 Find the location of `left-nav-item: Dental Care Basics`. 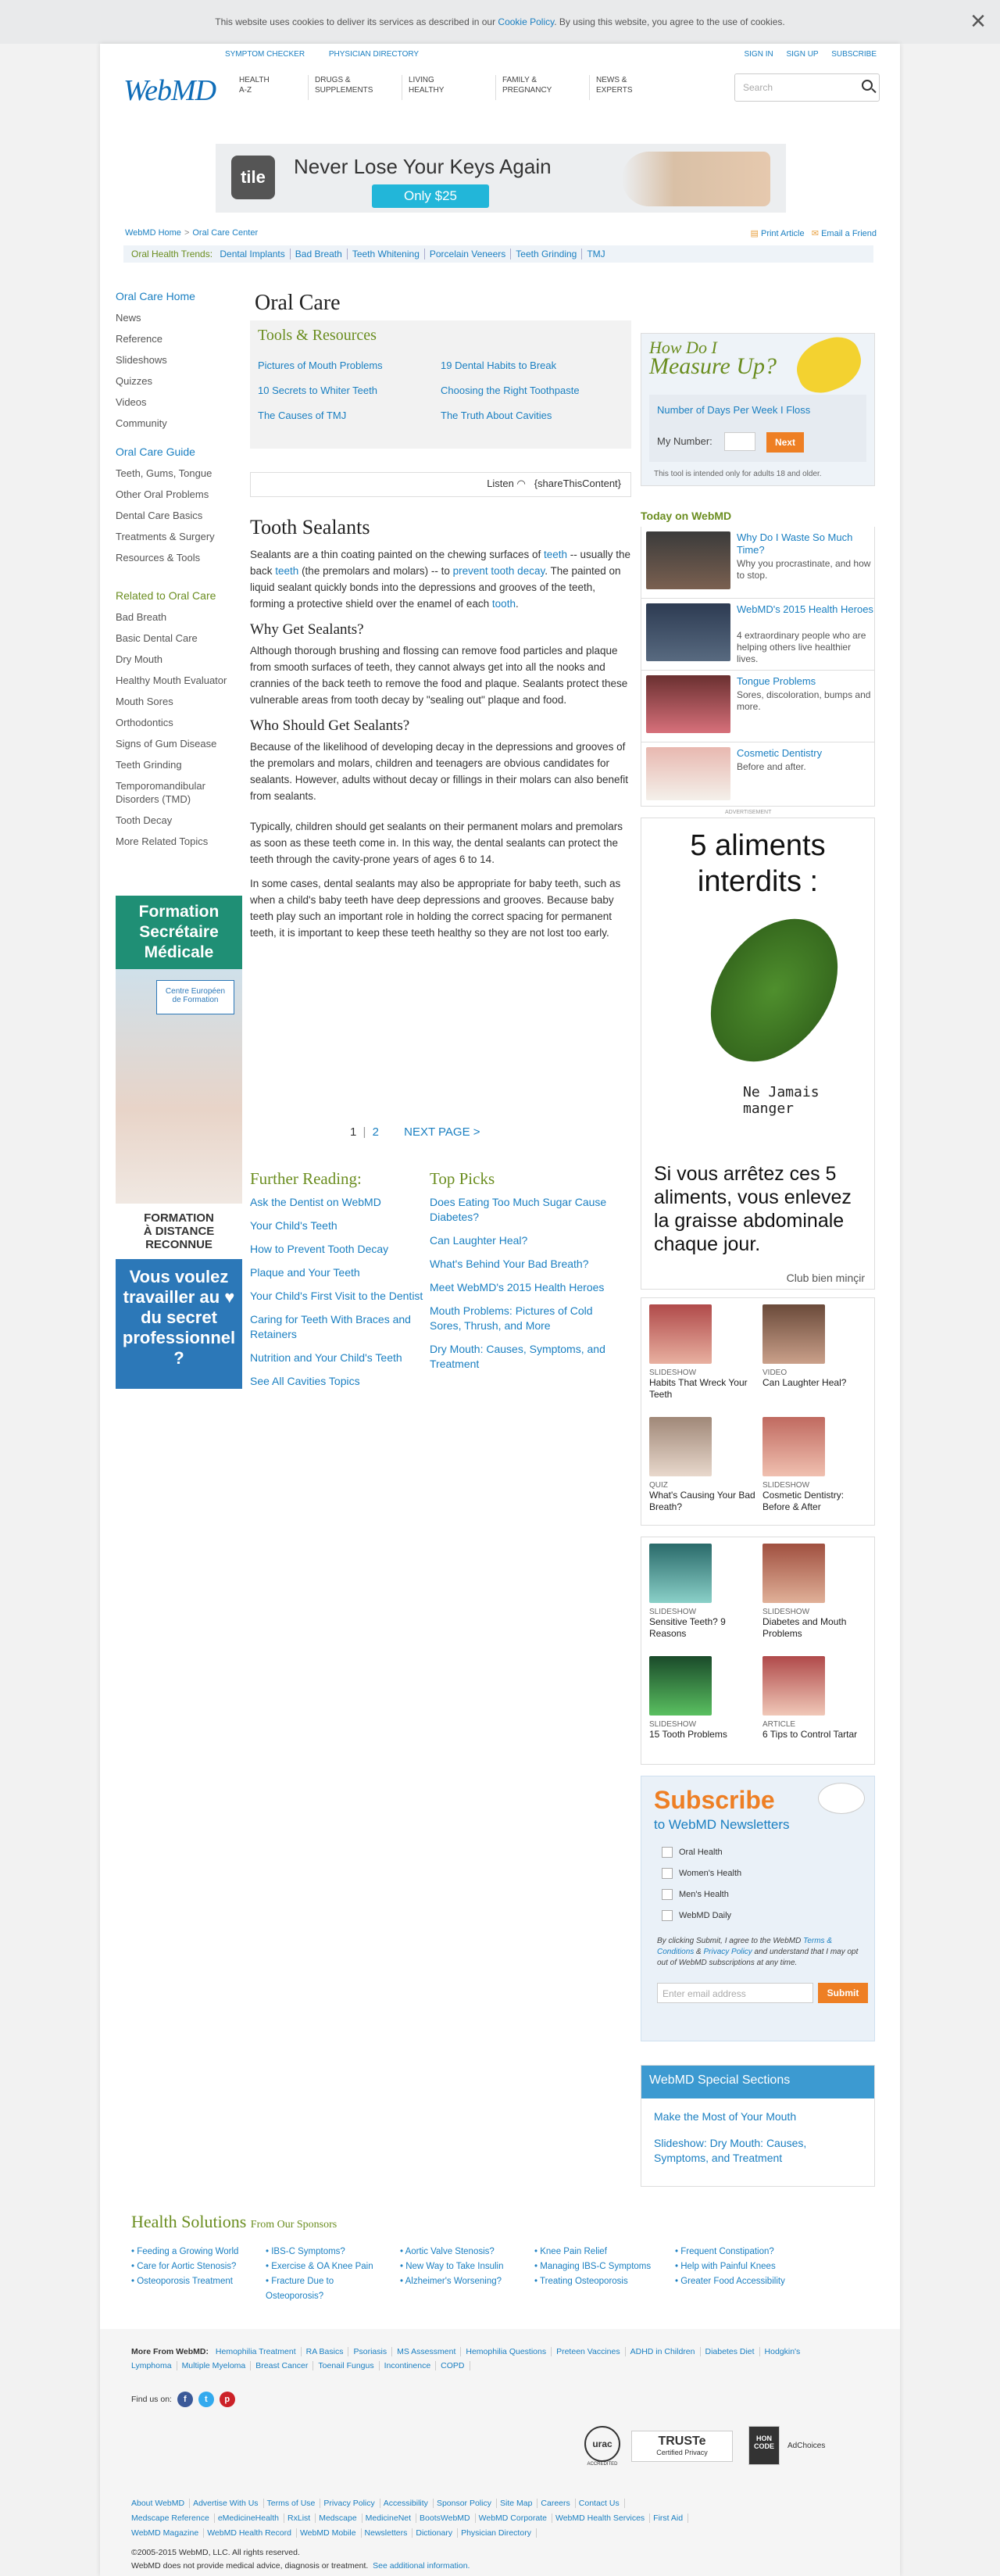

left-nav-item: Dental Care Basics is located at coordinates (182, 515).